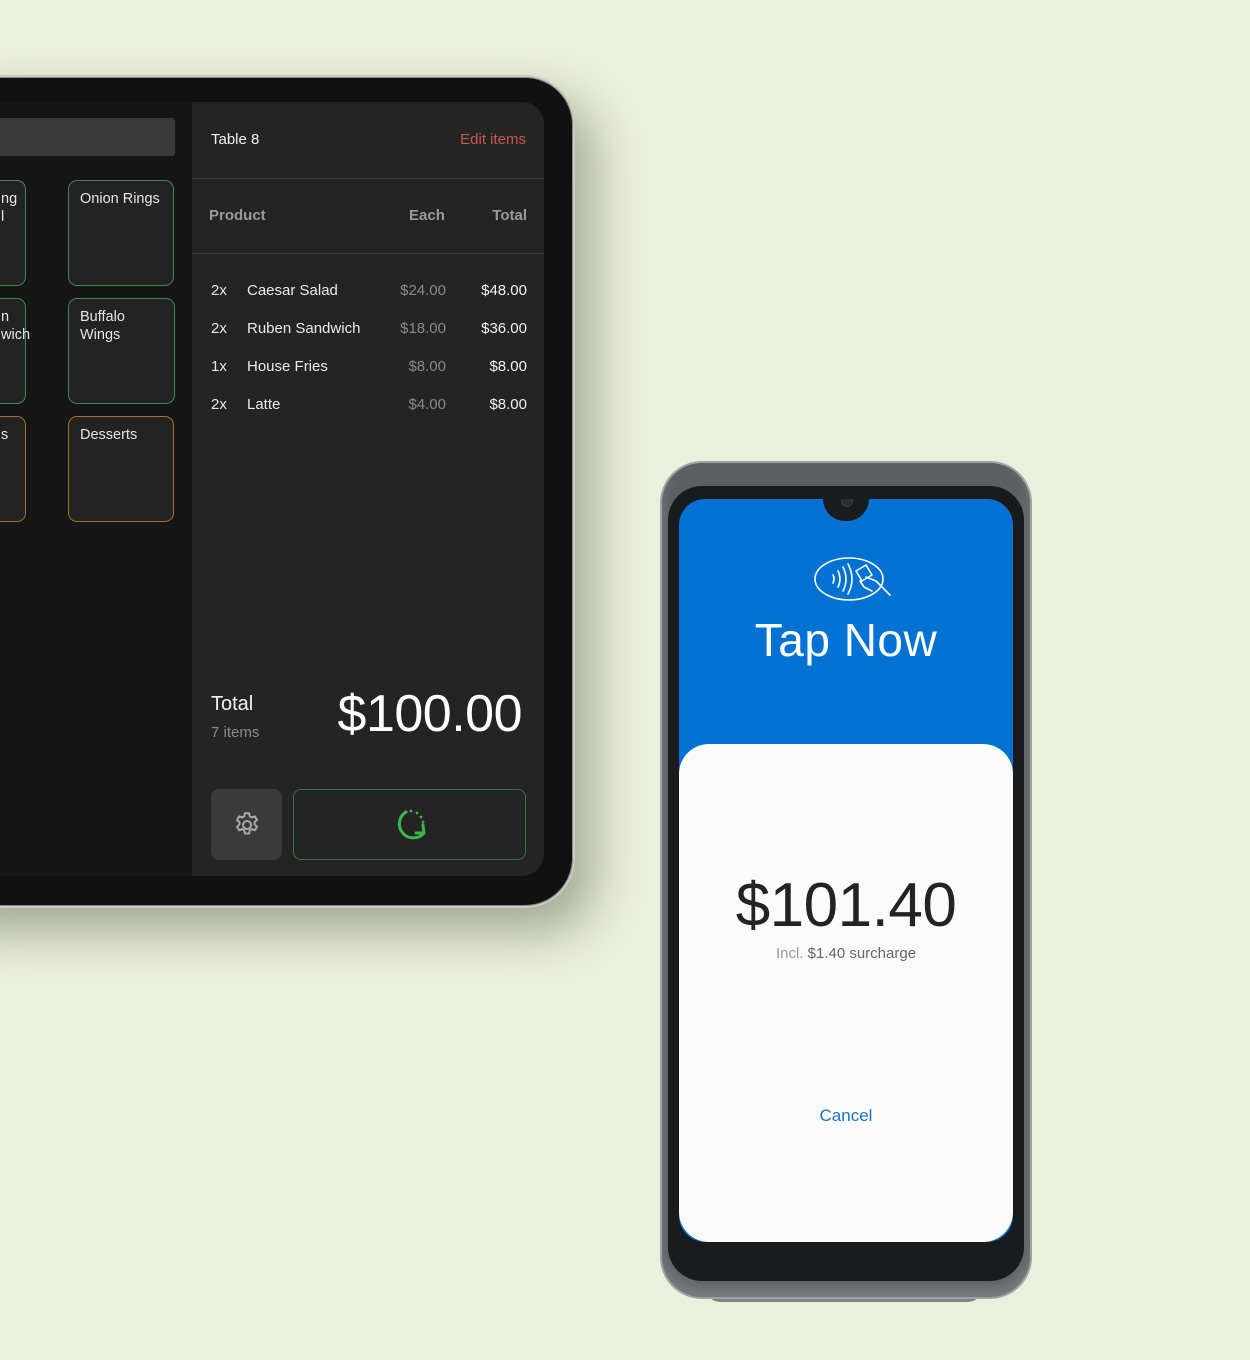  Describe the element at coordinates (368, 140) in the screenshot. I see `order-header: Table 8 Edit items` at that location.